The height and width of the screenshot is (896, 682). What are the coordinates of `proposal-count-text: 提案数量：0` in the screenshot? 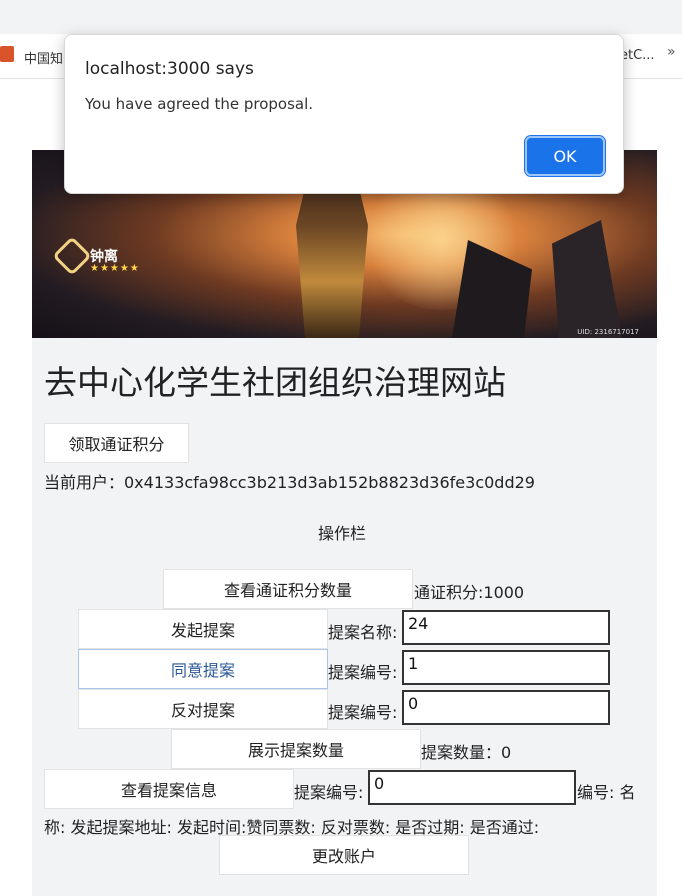 It's located at (466, 752).